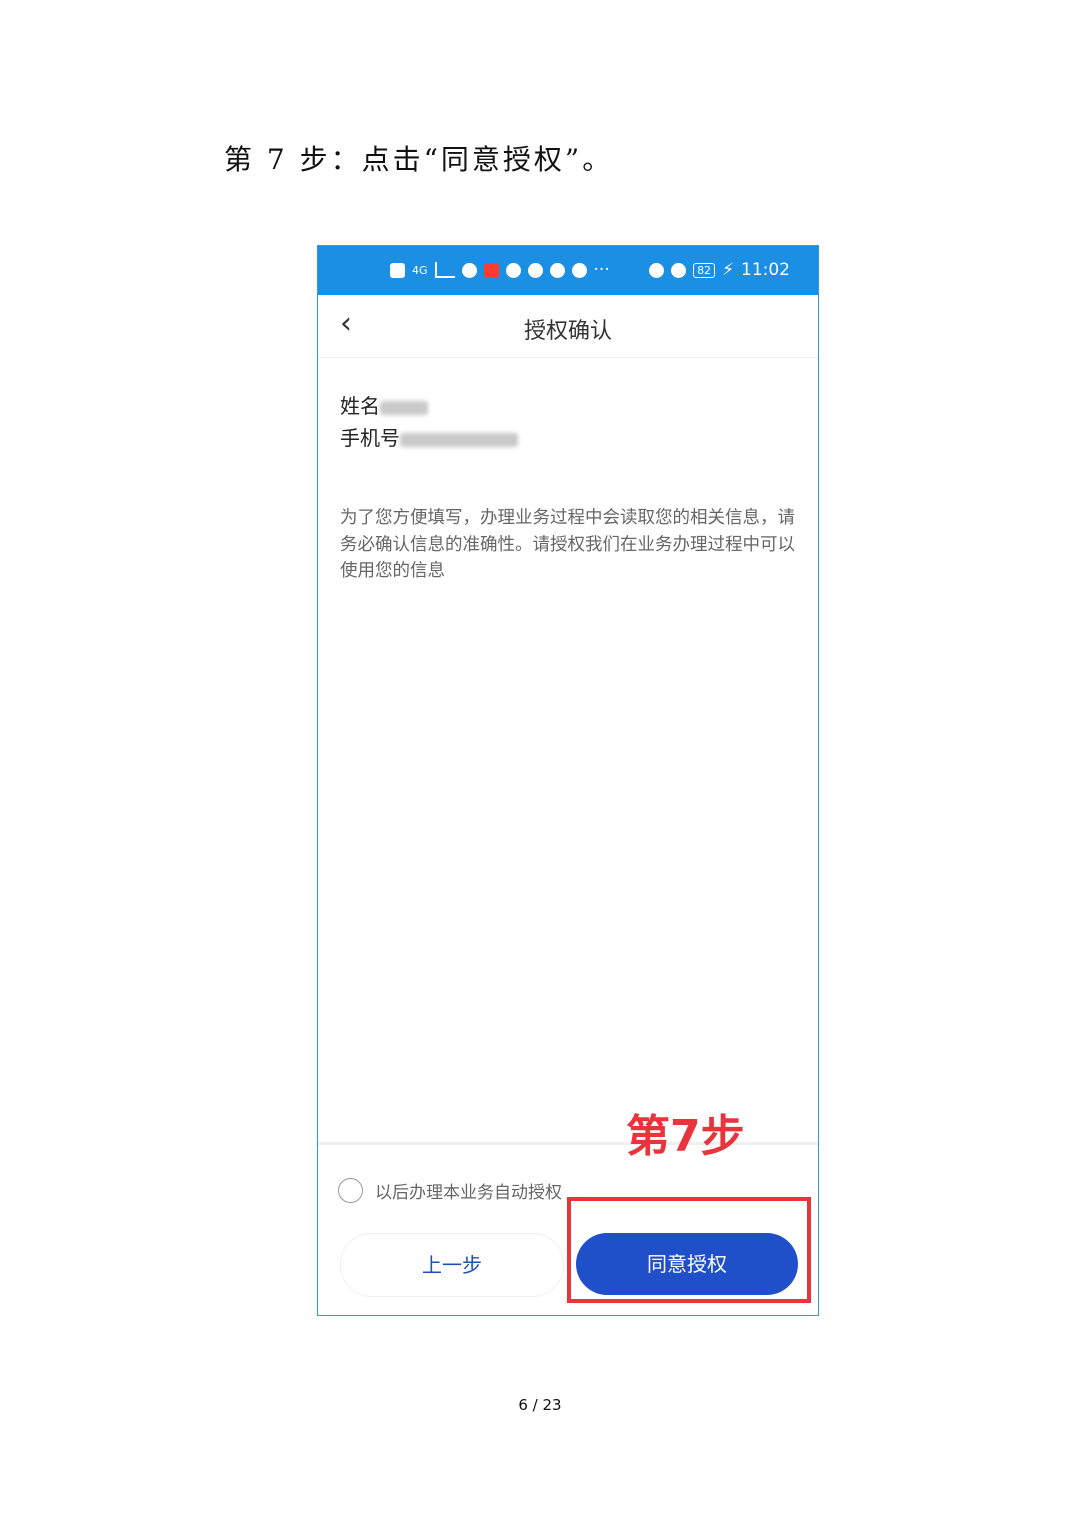 The height and width of the screenshot is (1528, 1080). I want to click on page-title: 授权确认, so click(567, 331).